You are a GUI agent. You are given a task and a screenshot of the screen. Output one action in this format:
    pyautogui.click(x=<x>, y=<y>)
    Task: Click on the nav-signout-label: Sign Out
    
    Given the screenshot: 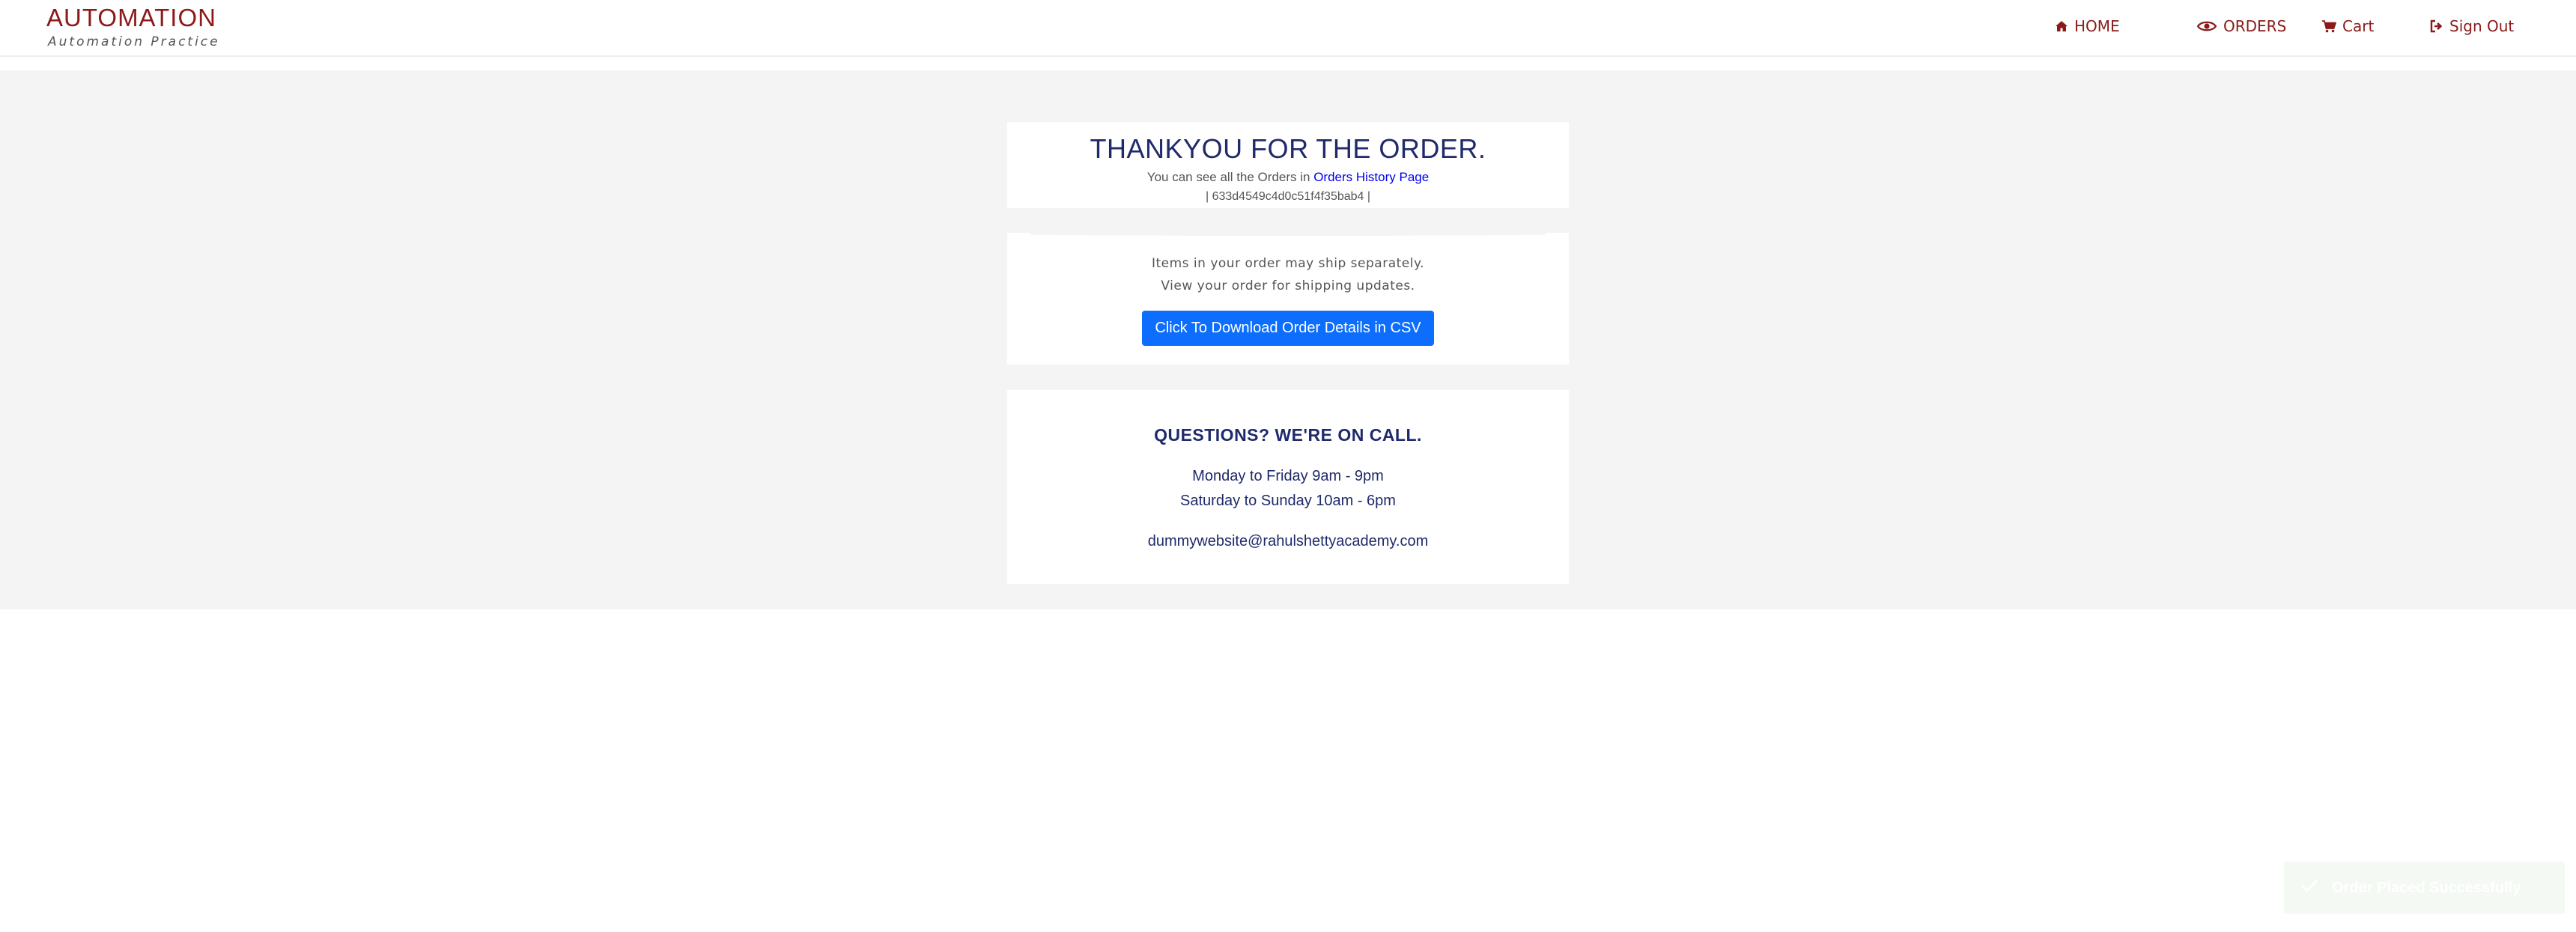 What is the action you would take?
    pyautogui.click(x=2482, y=26)
    